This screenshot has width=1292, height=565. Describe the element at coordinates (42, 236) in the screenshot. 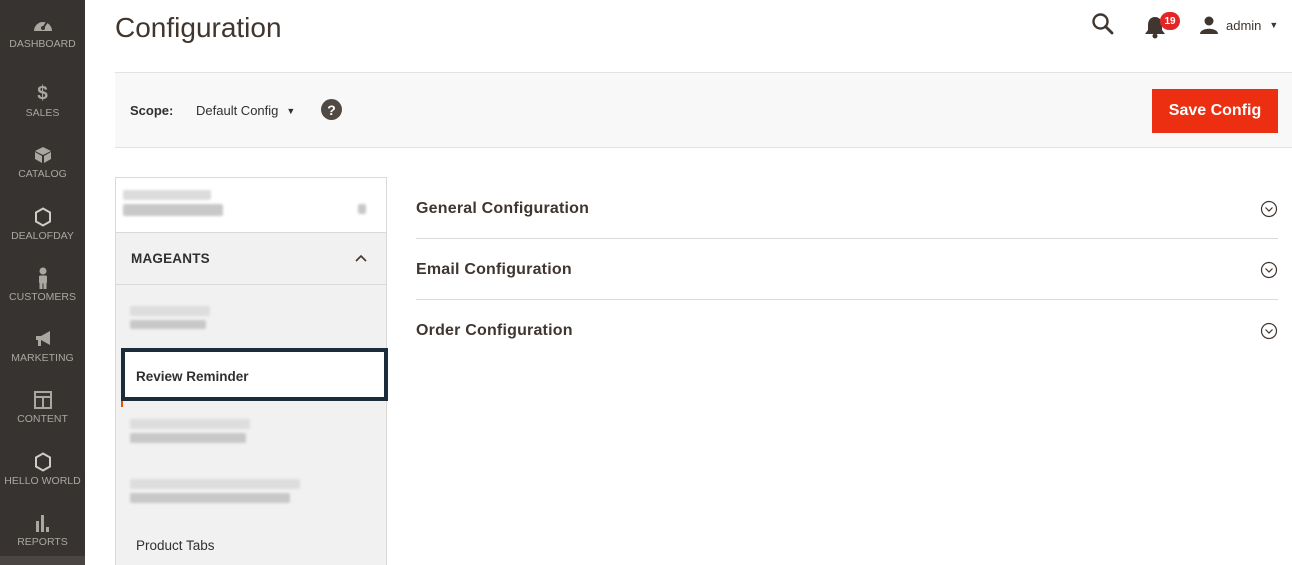

I see `nav-label: DEALOFDAY` at that location.